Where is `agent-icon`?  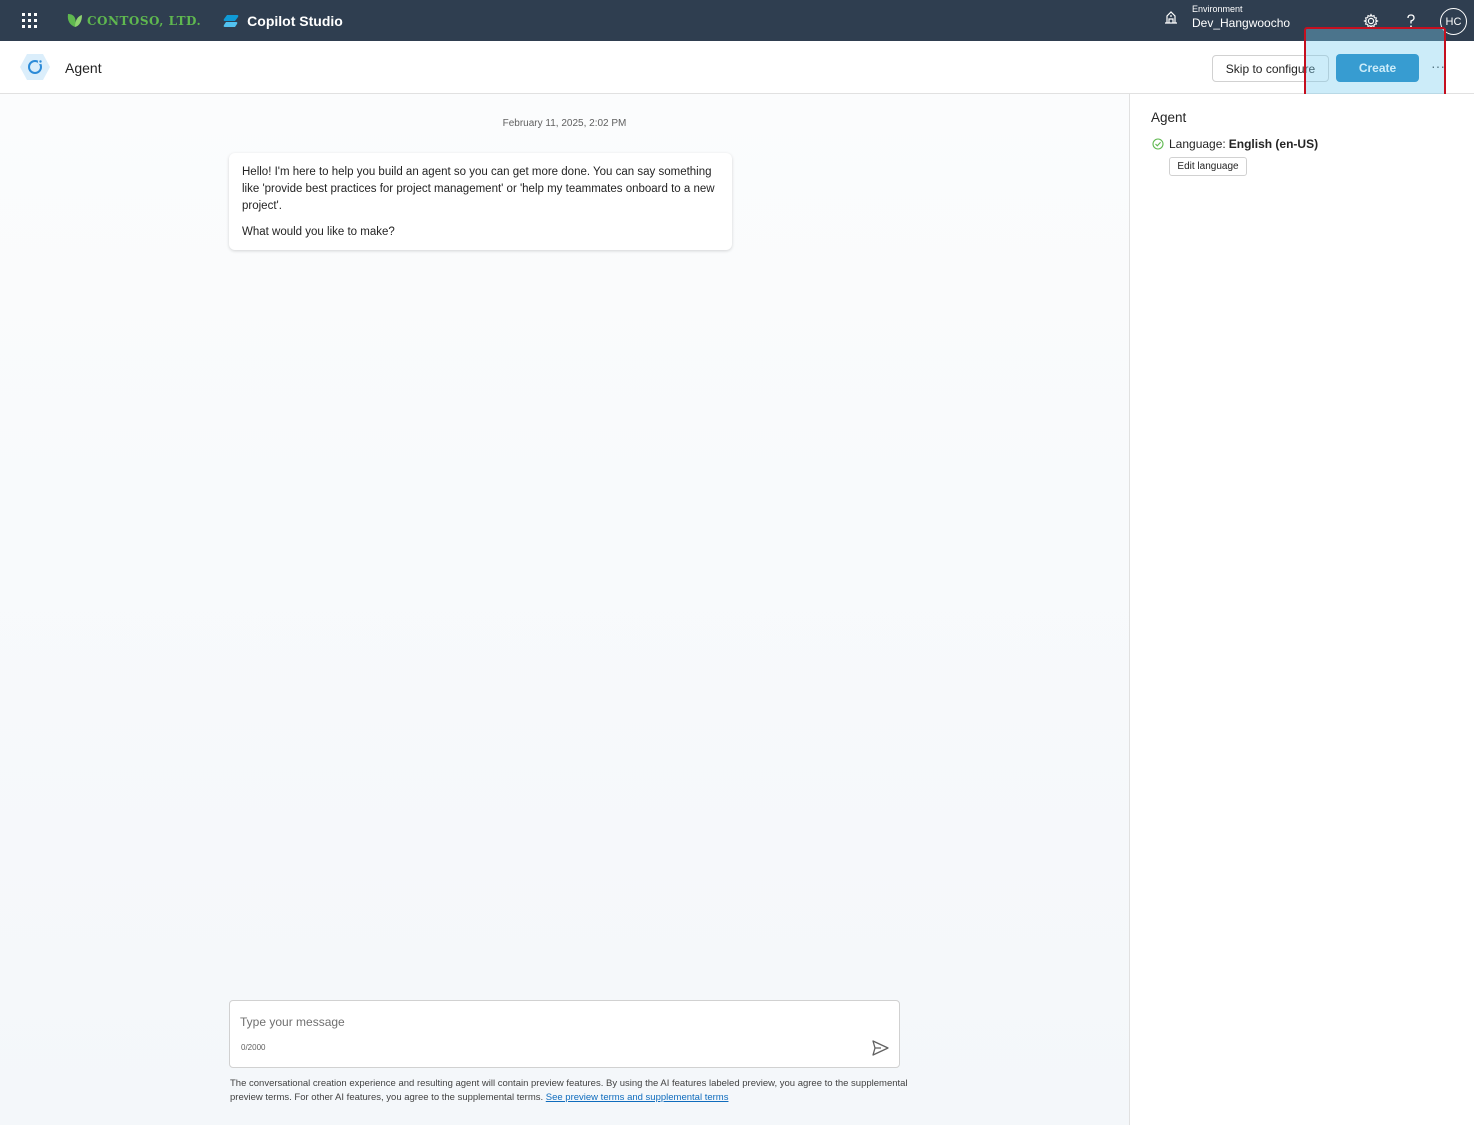
agent-icon is located at coordinates (35, 67).